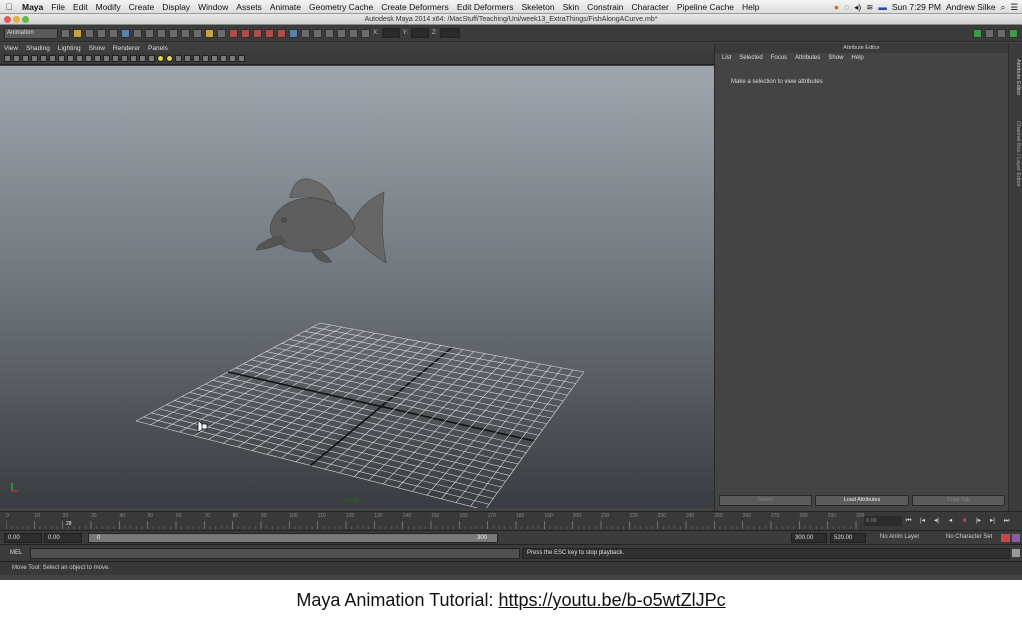  What do you see at coordinates (43, 58) in the screenshot?
I see `two-d-pan-icon` at bounding box center [43, 58].